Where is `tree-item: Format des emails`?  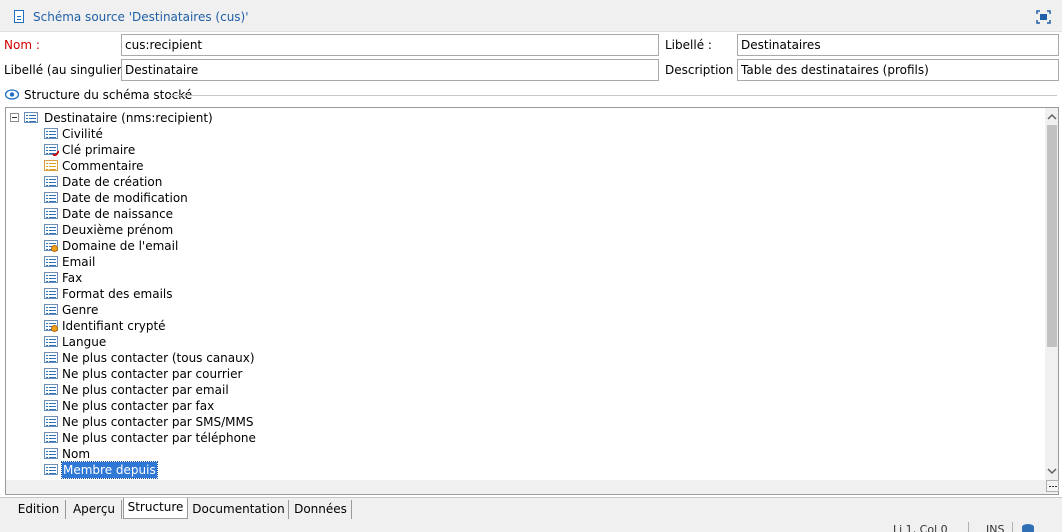
tree-item: Format des emails is located at coordinates (242, 294).